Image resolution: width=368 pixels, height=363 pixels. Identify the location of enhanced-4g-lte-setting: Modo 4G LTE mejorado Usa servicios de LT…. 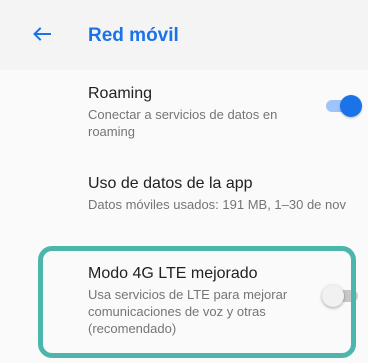
(219, 300).